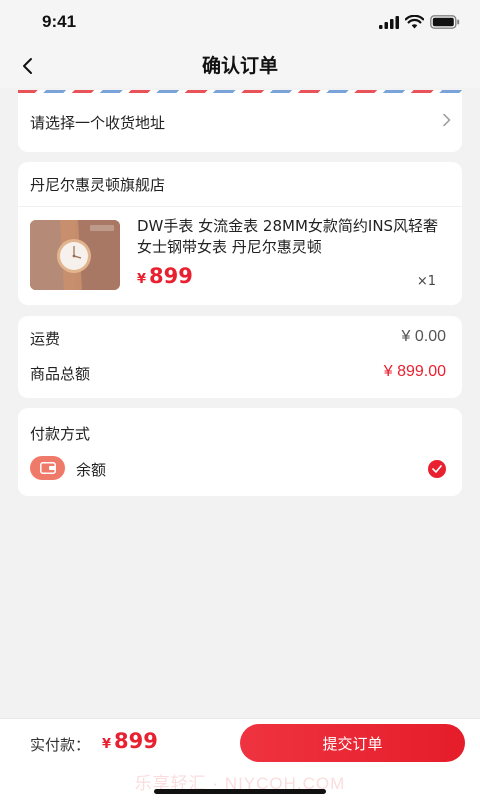 This screenshot has width=480, height=800. I want to click on shipping-label: 运费, so click(45, 339).